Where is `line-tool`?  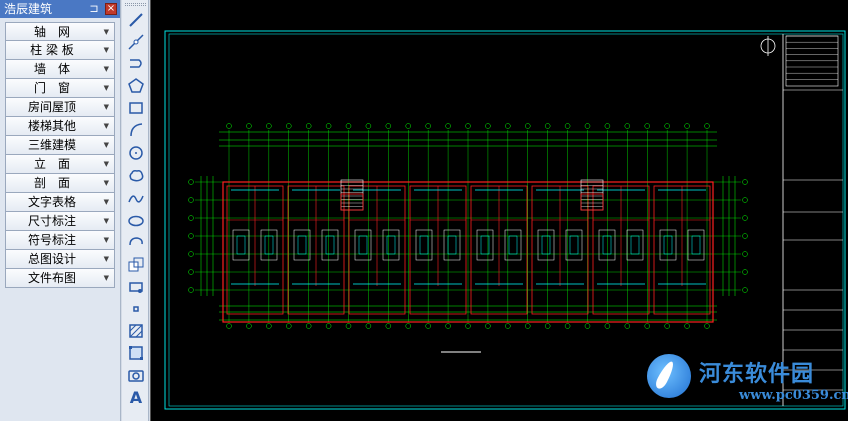 line-tool is located at coordinates (136, 20).